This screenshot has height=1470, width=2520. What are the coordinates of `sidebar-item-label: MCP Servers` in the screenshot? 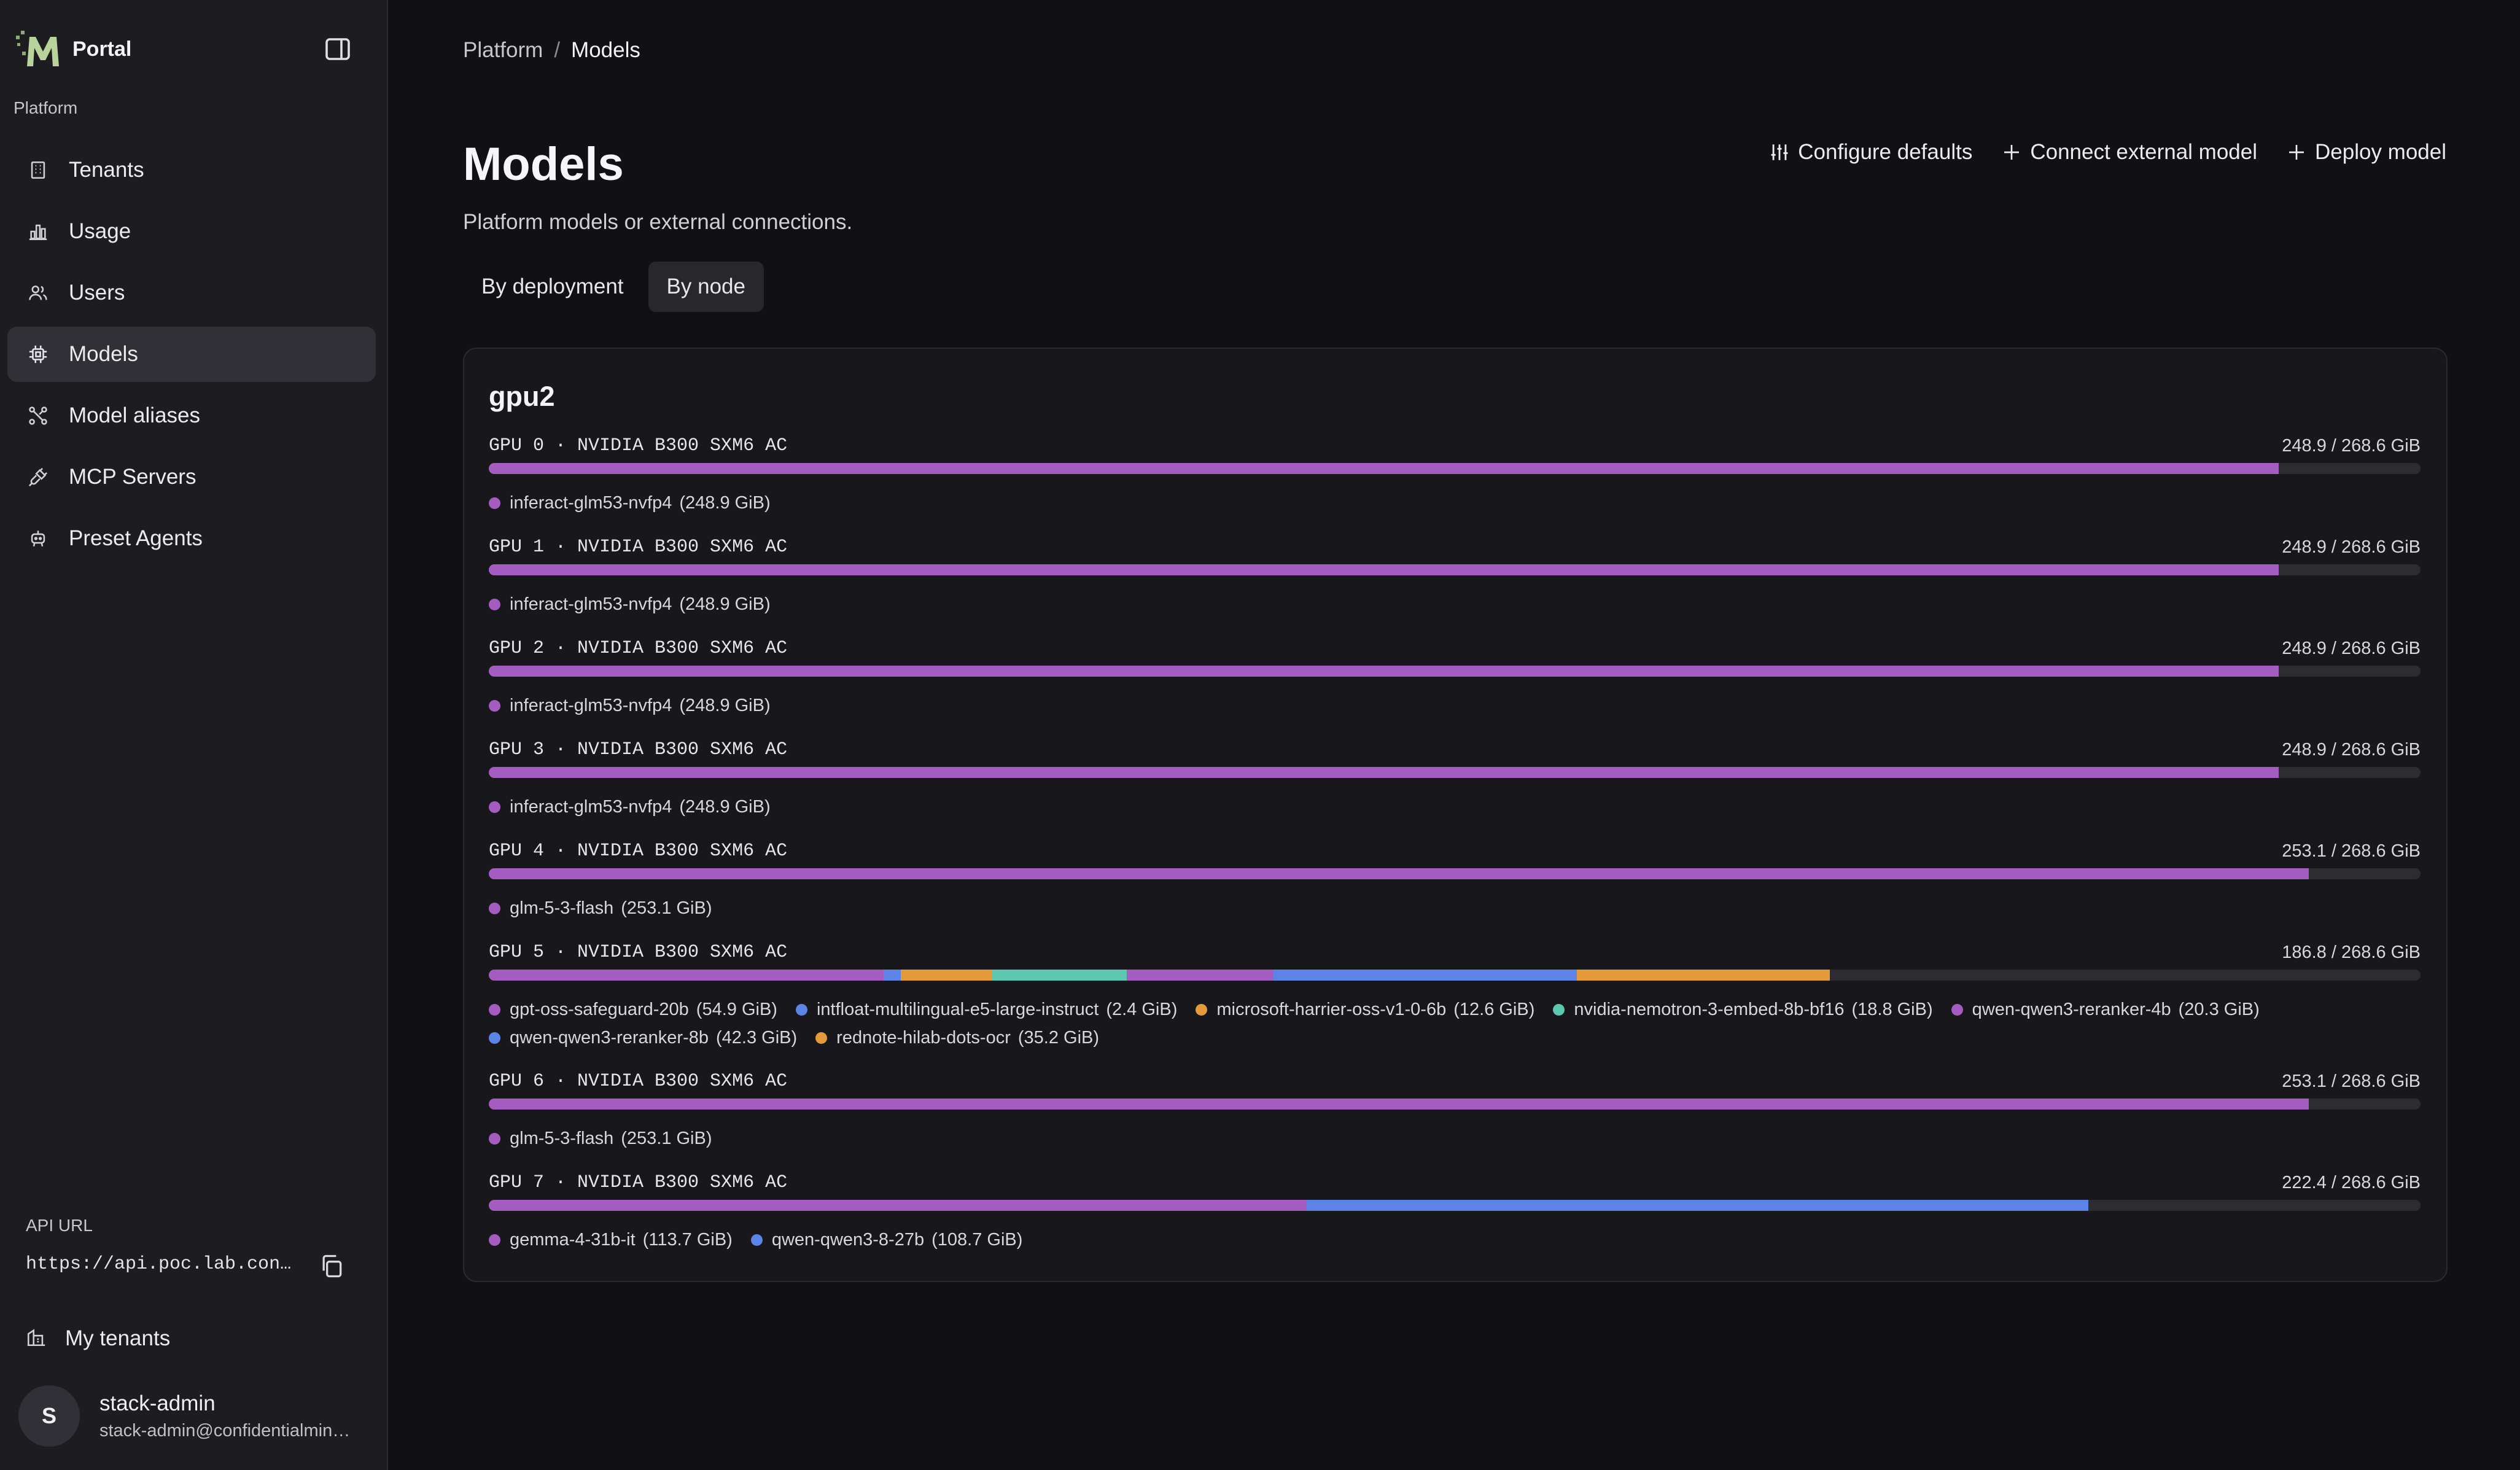 It's located at (132, 477).